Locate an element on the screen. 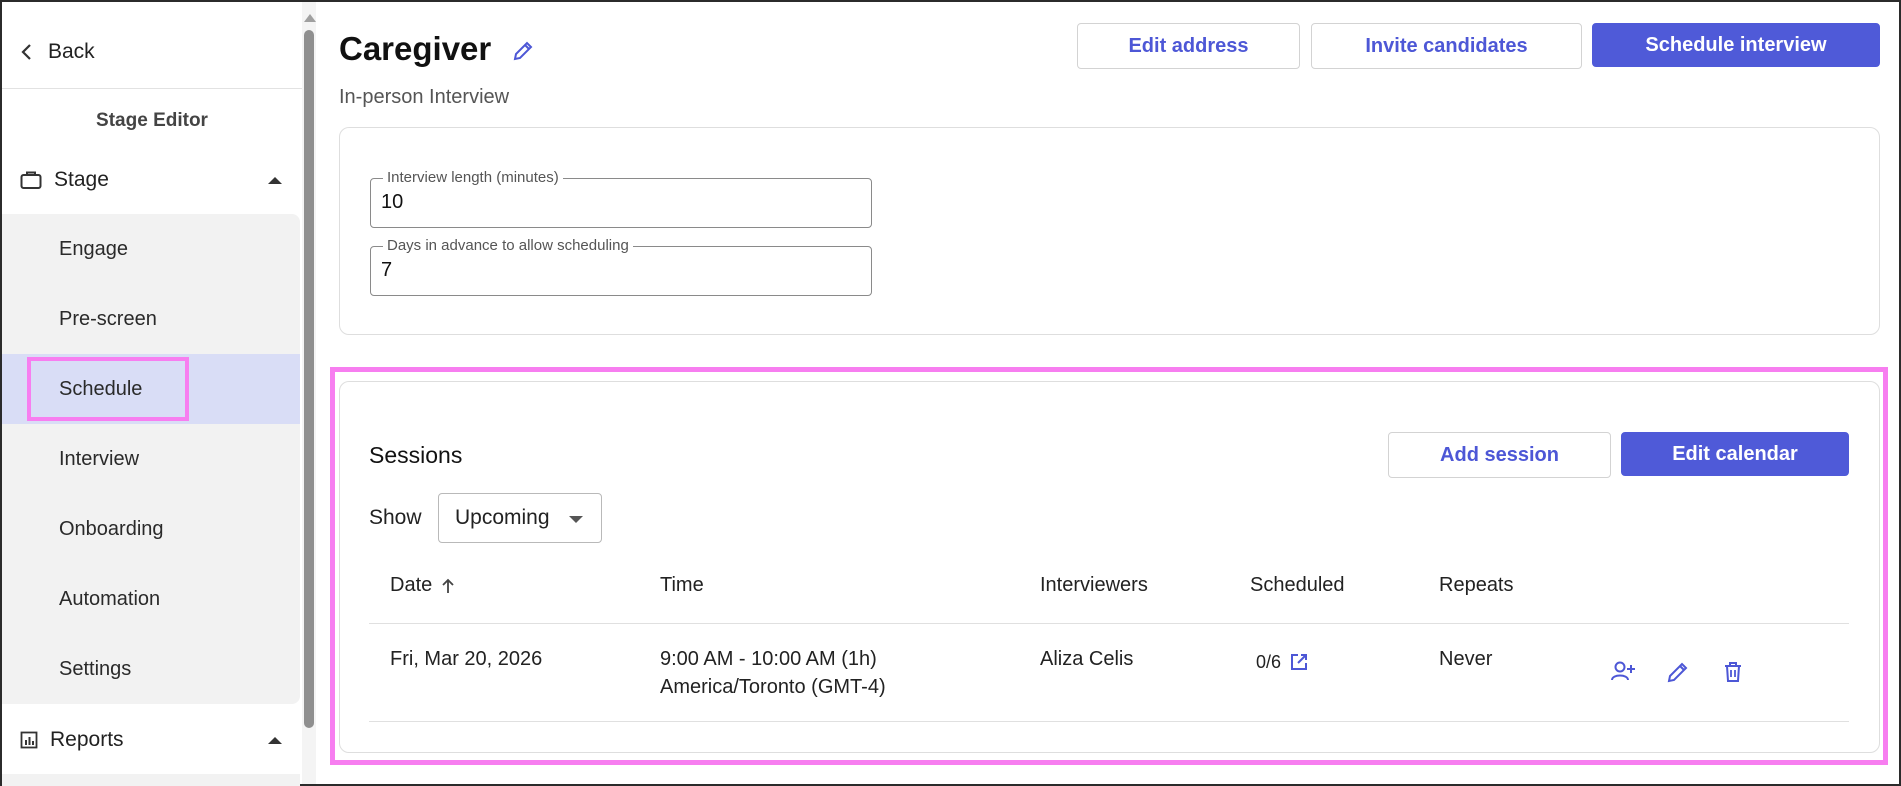 This screenshot has width=1901, height=786. scheduled-count: 0/6 is located at coordinates (1269, 662).